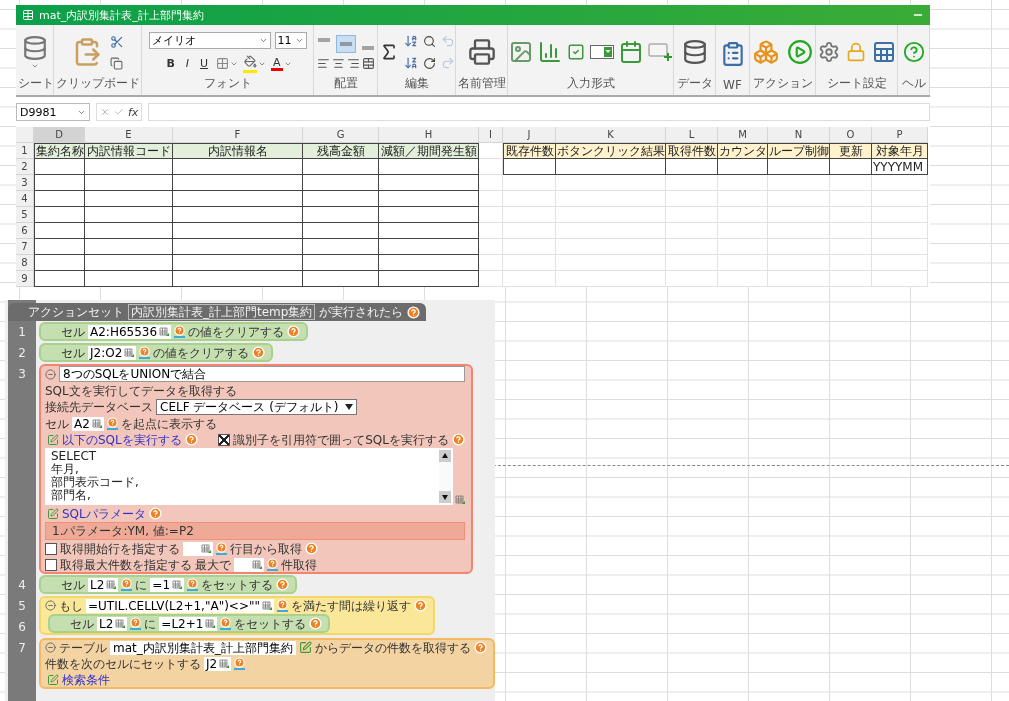 This screenshot has height=701, width=1009. Describe the element at coordinates (25, 263) in the screenshot. I see `row-header: 8` at that location.